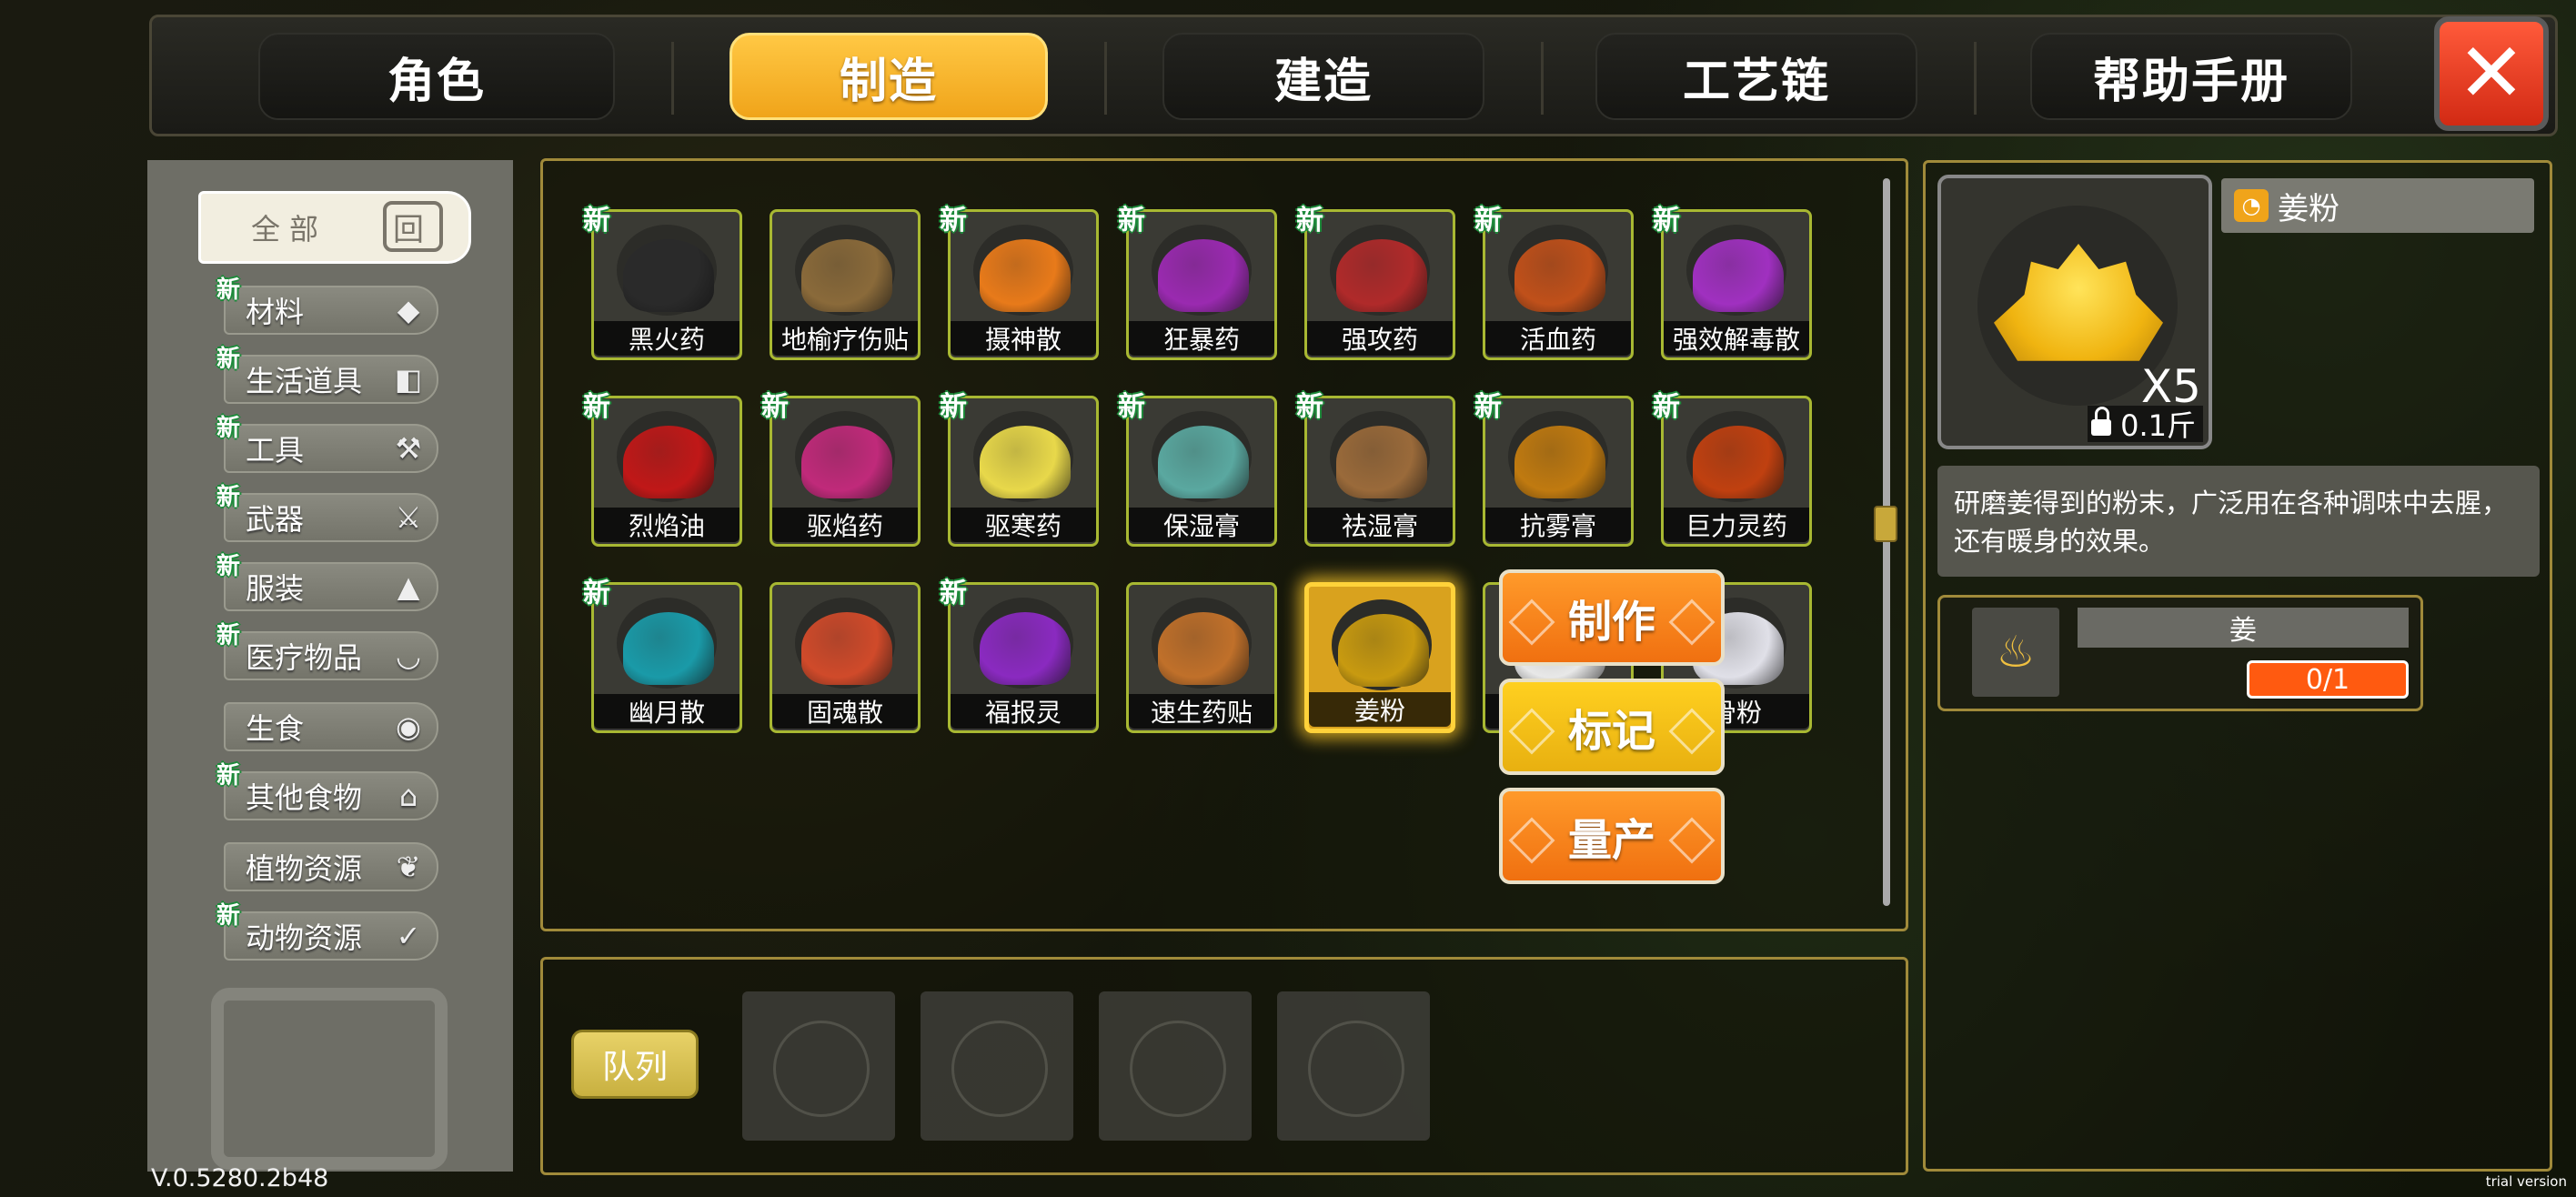 The image size is (2576, 1197). What do you see at coordinates (304, 797) in the screenshot?
I see `category-label: 其他食物` at bounding box center [304, 797].